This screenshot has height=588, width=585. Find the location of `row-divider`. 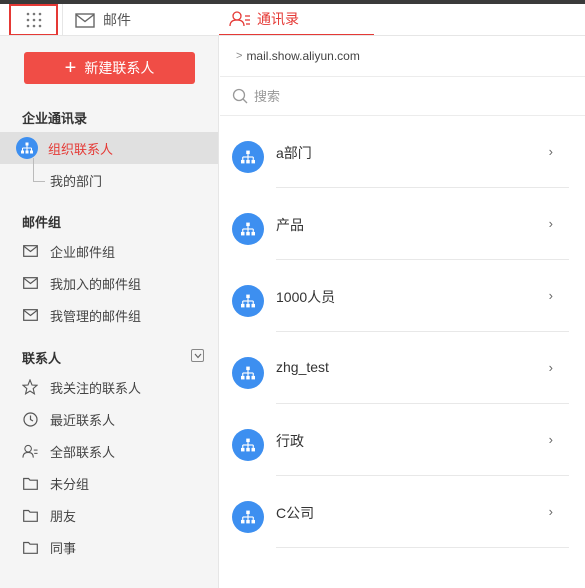

row-divider is located at coordinates (422, 547).